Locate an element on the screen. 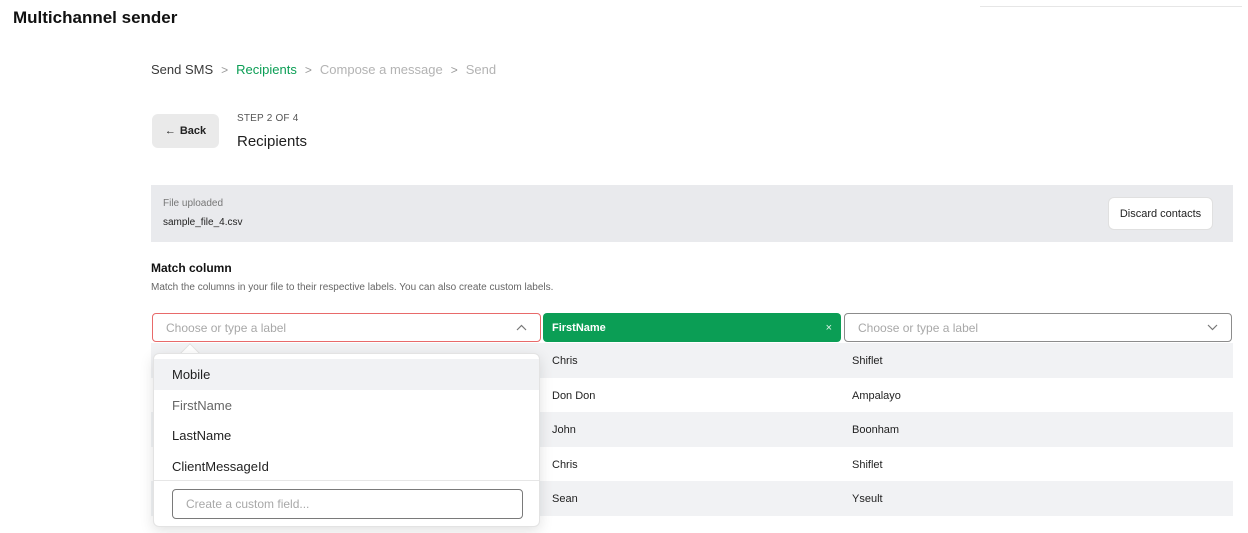  column-1-placeholder: Choose or type a label is located at coordinates (226, 327).